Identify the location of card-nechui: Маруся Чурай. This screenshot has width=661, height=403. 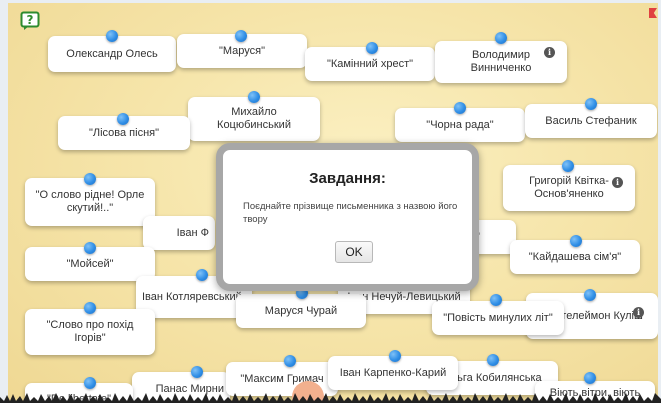
(301, 311).